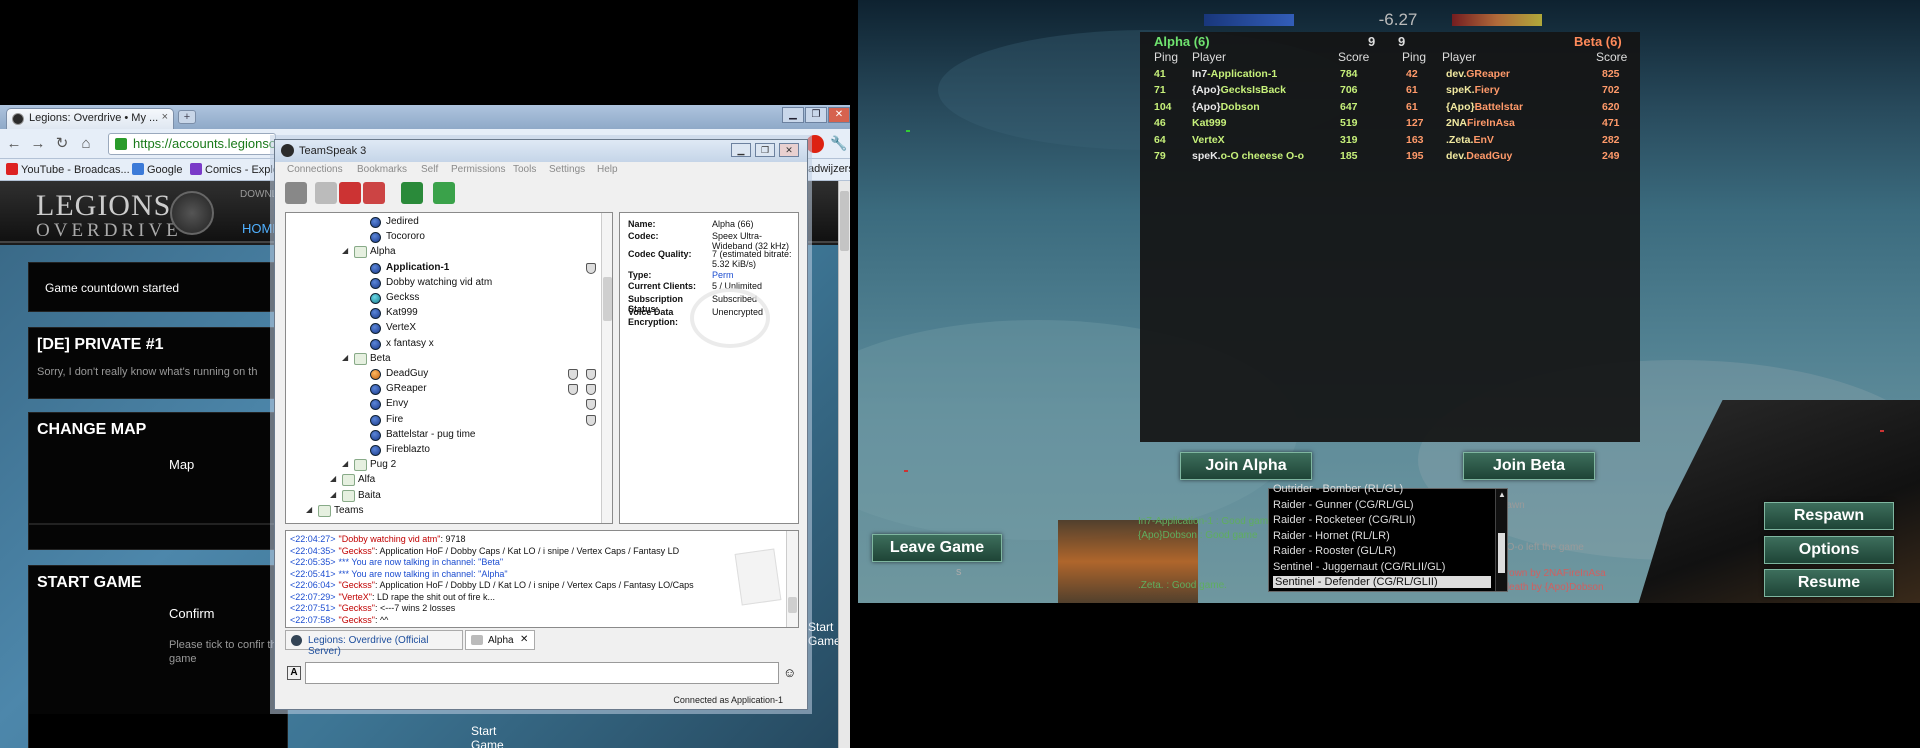 This screenshot has width=1920, height=748. I want to click on bookmark-icon, so click(326, 193).